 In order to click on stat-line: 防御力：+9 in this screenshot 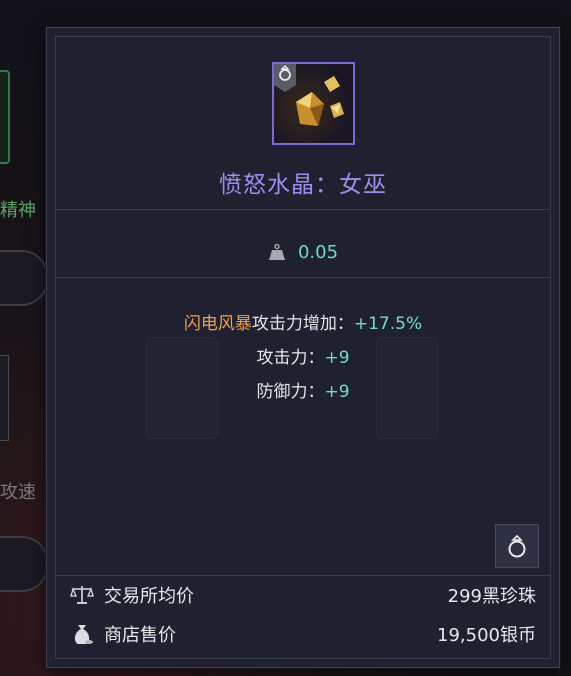, I will do `click(303, 392)`.